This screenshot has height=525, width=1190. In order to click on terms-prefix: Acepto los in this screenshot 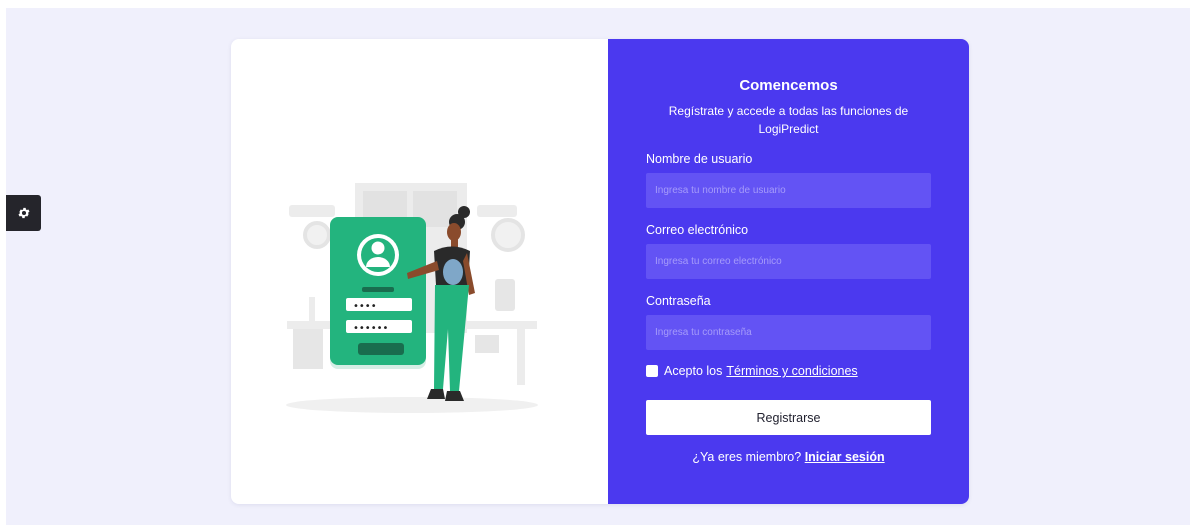, I will do `click(693, 371)`.